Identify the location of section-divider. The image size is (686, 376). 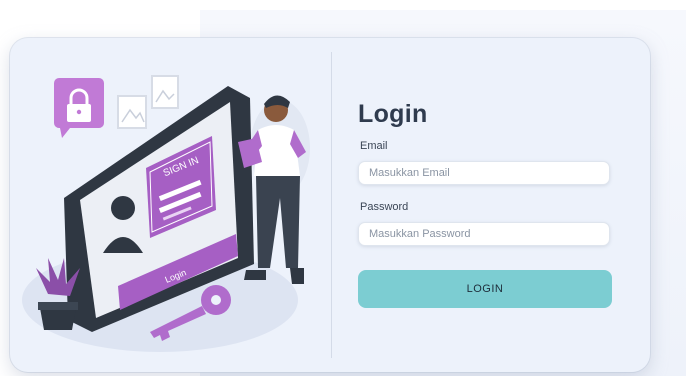
(331, 205).